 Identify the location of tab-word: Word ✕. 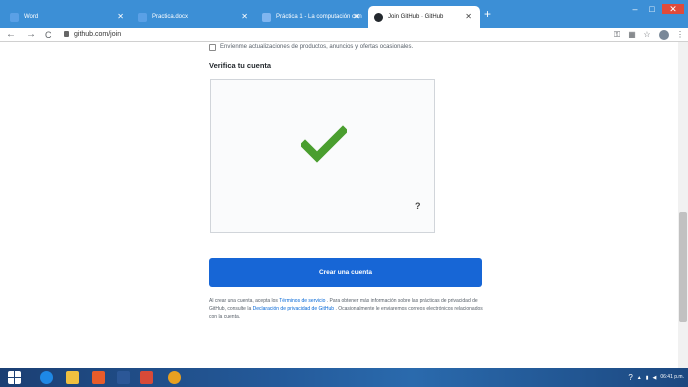
(68, 17).